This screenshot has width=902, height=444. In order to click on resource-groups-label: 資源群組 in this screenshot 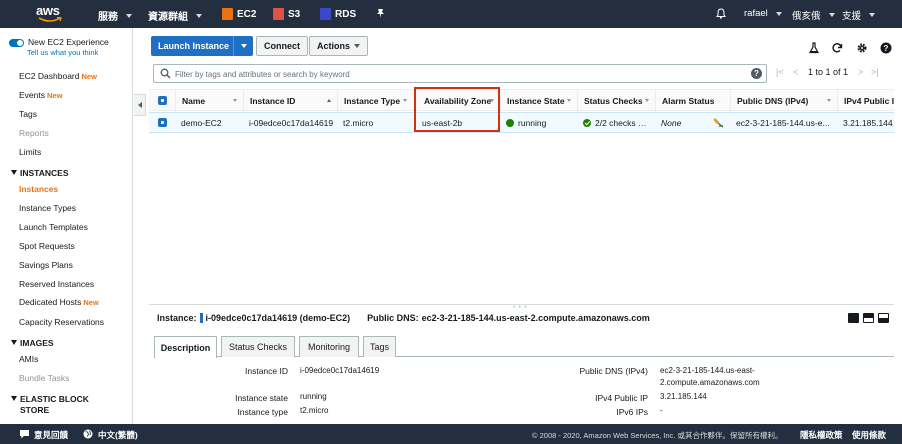, I will do `click(168, 17)`.